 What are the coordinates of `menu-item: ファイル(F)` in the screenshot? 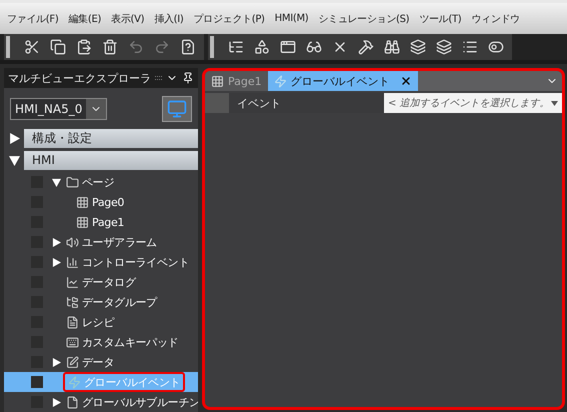 It's located at (33, 19).